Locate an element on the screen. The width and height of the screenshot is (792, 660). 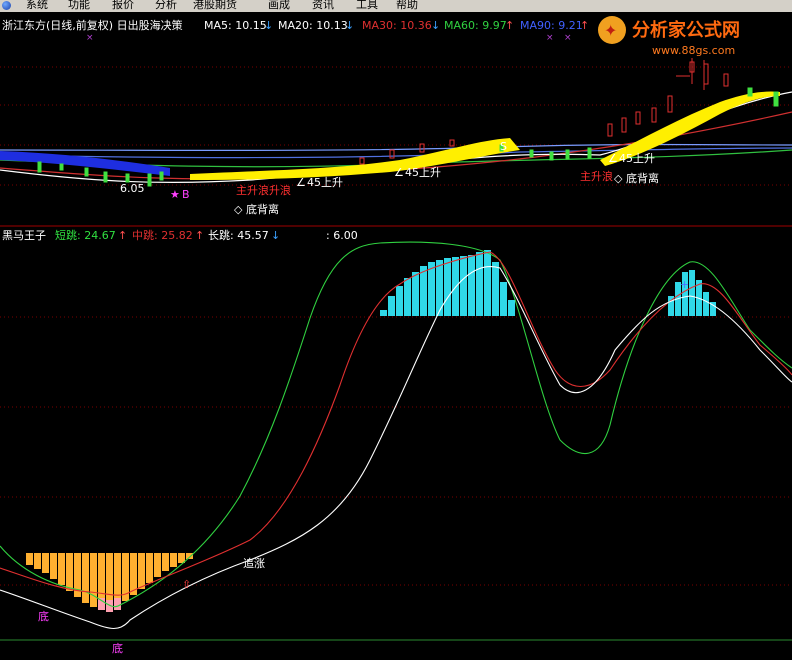
extra-label: : 6.00 is located at coordinates (342, 235).